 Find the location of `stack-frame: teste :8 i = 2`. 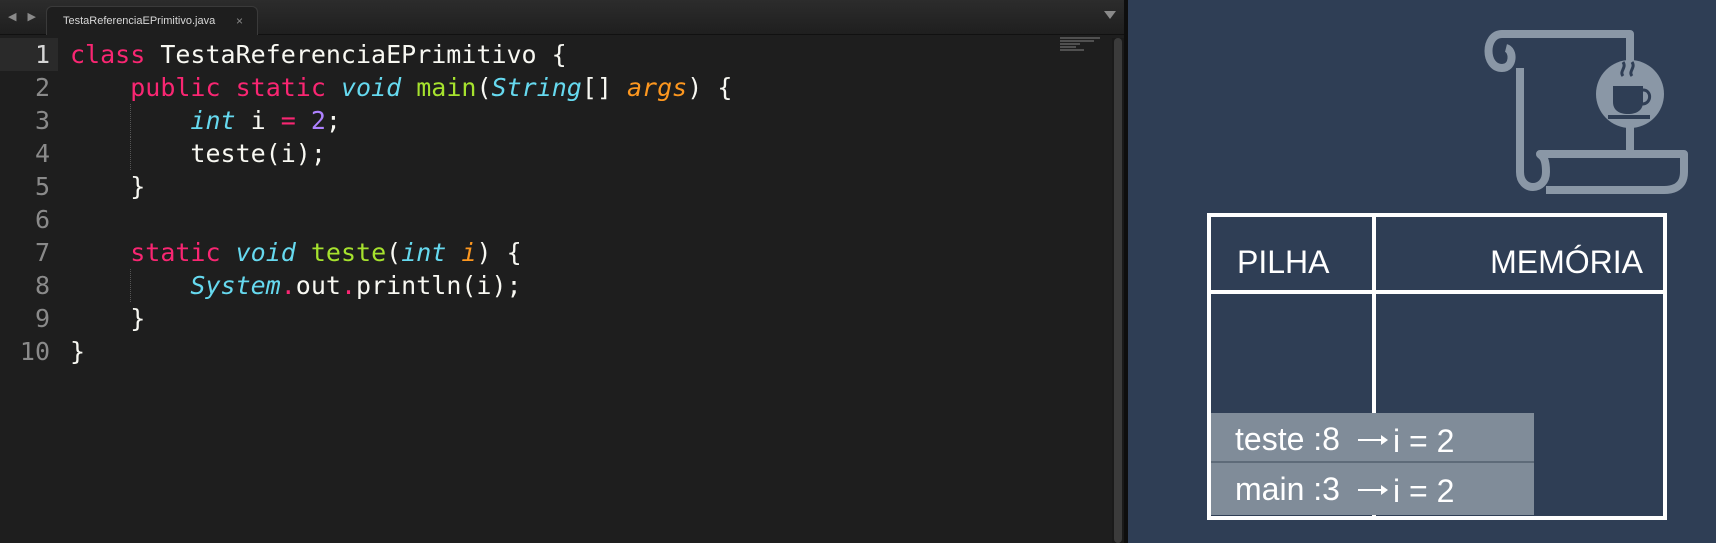

stack-frame: teste :8 i = 2 is located at coordinates (1372, 438).